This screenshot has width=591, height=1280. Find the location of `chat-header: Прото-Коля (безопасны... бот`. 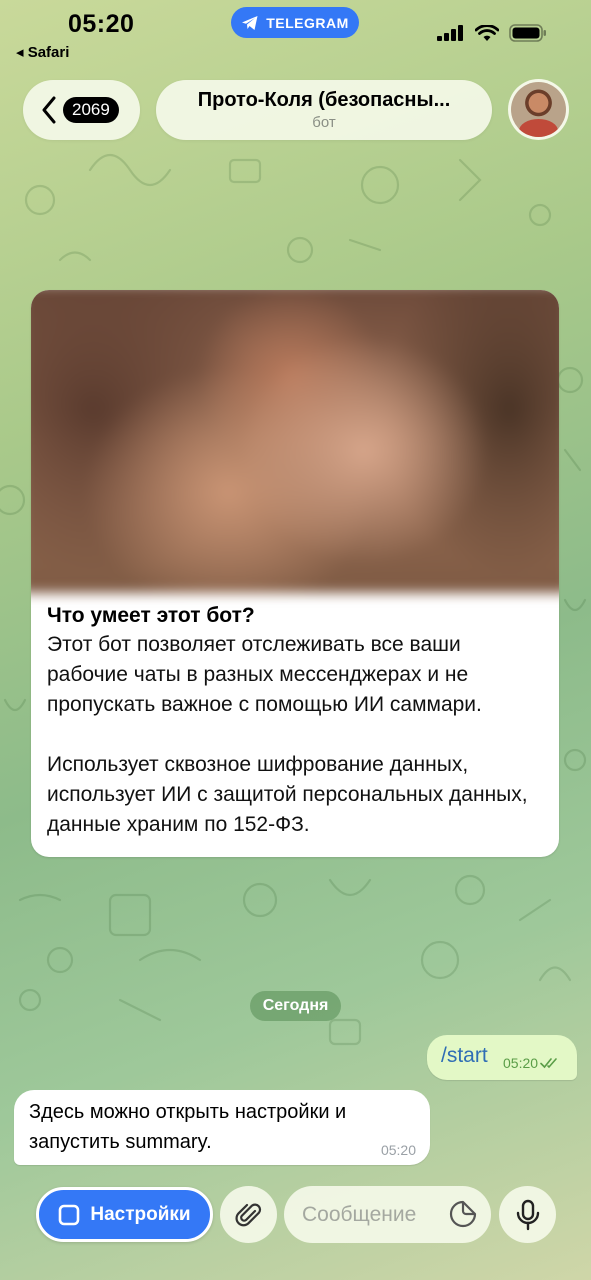

chat-header: Прото-Коля (безопасны... бот is located at coordinates (324, 110).